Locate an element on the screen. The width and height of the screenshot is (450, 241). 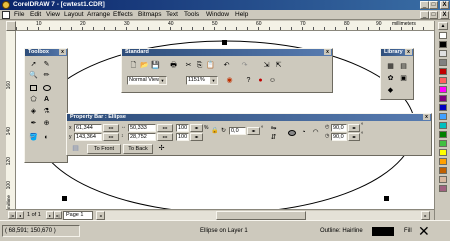
tutor-icon: ☺ is located at coordinates (272, 80).